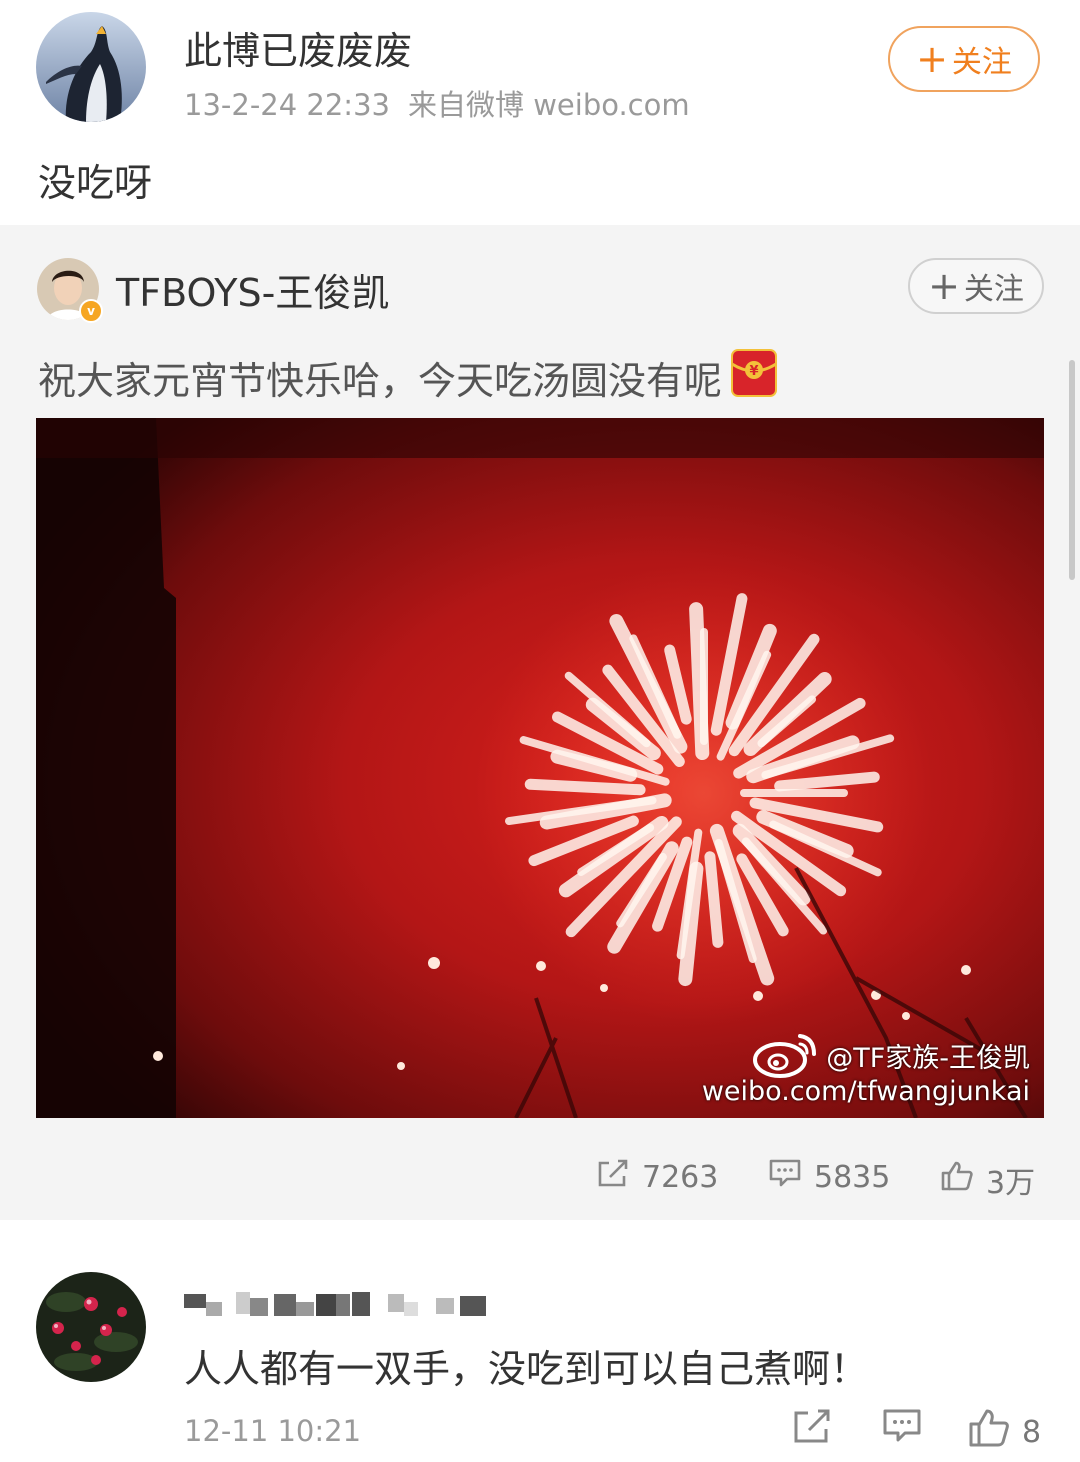  What do you see at coordinates (865, 1091) in the screenshot?
I see `watermark-url: weibo.com/tfwangjunkai` at bounding box center [865, 1091].